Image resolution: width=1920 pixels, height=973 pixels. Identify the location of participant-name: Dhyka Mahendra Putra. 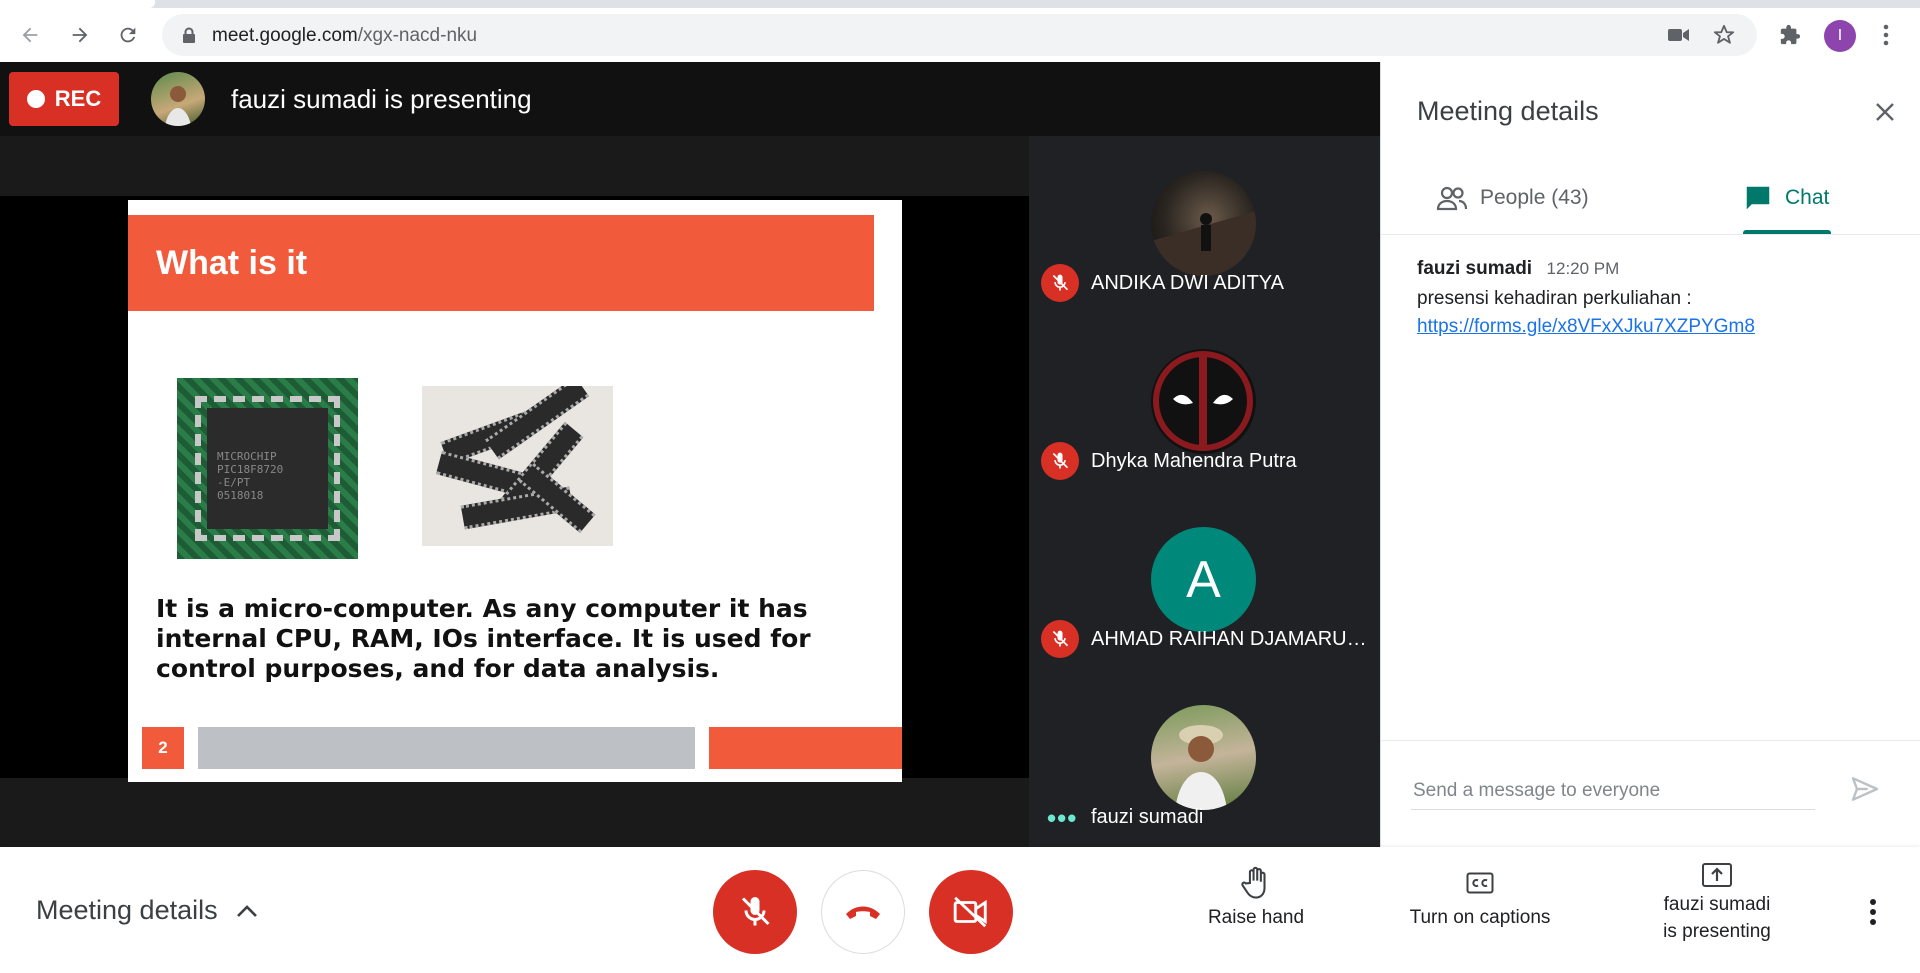
(1194, 461).